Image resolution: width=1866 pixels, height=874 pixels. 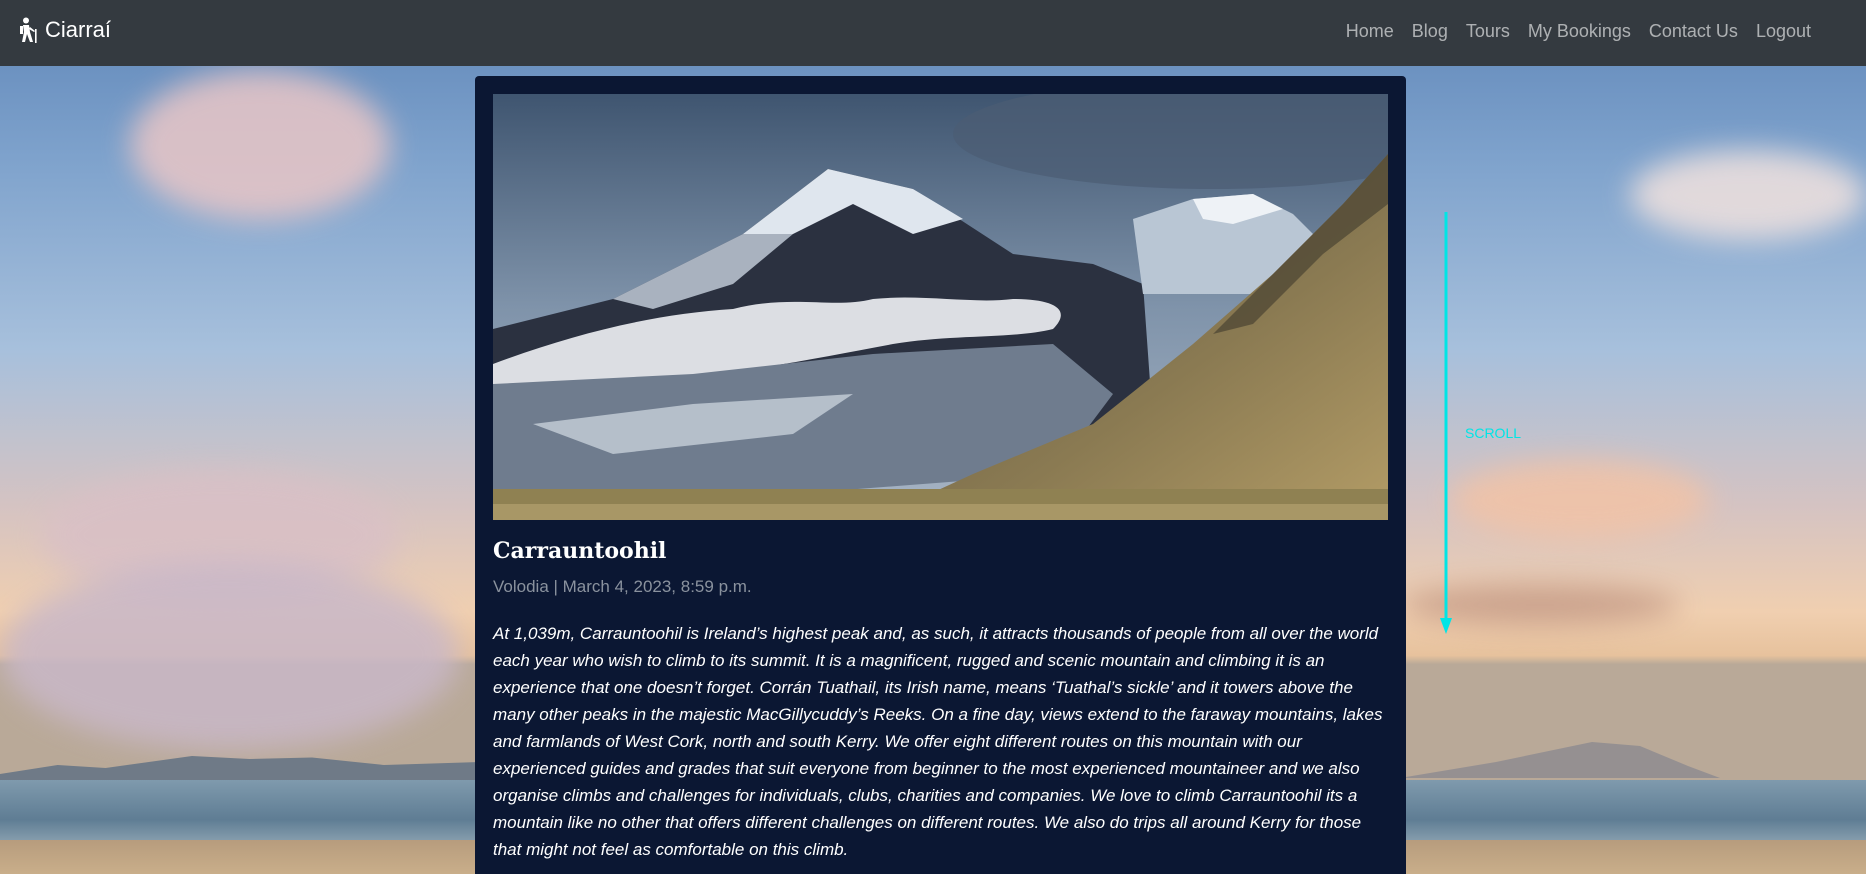 I want to click on nav-link-my-bookings: My Bookings, so click(x=1579, y=31).